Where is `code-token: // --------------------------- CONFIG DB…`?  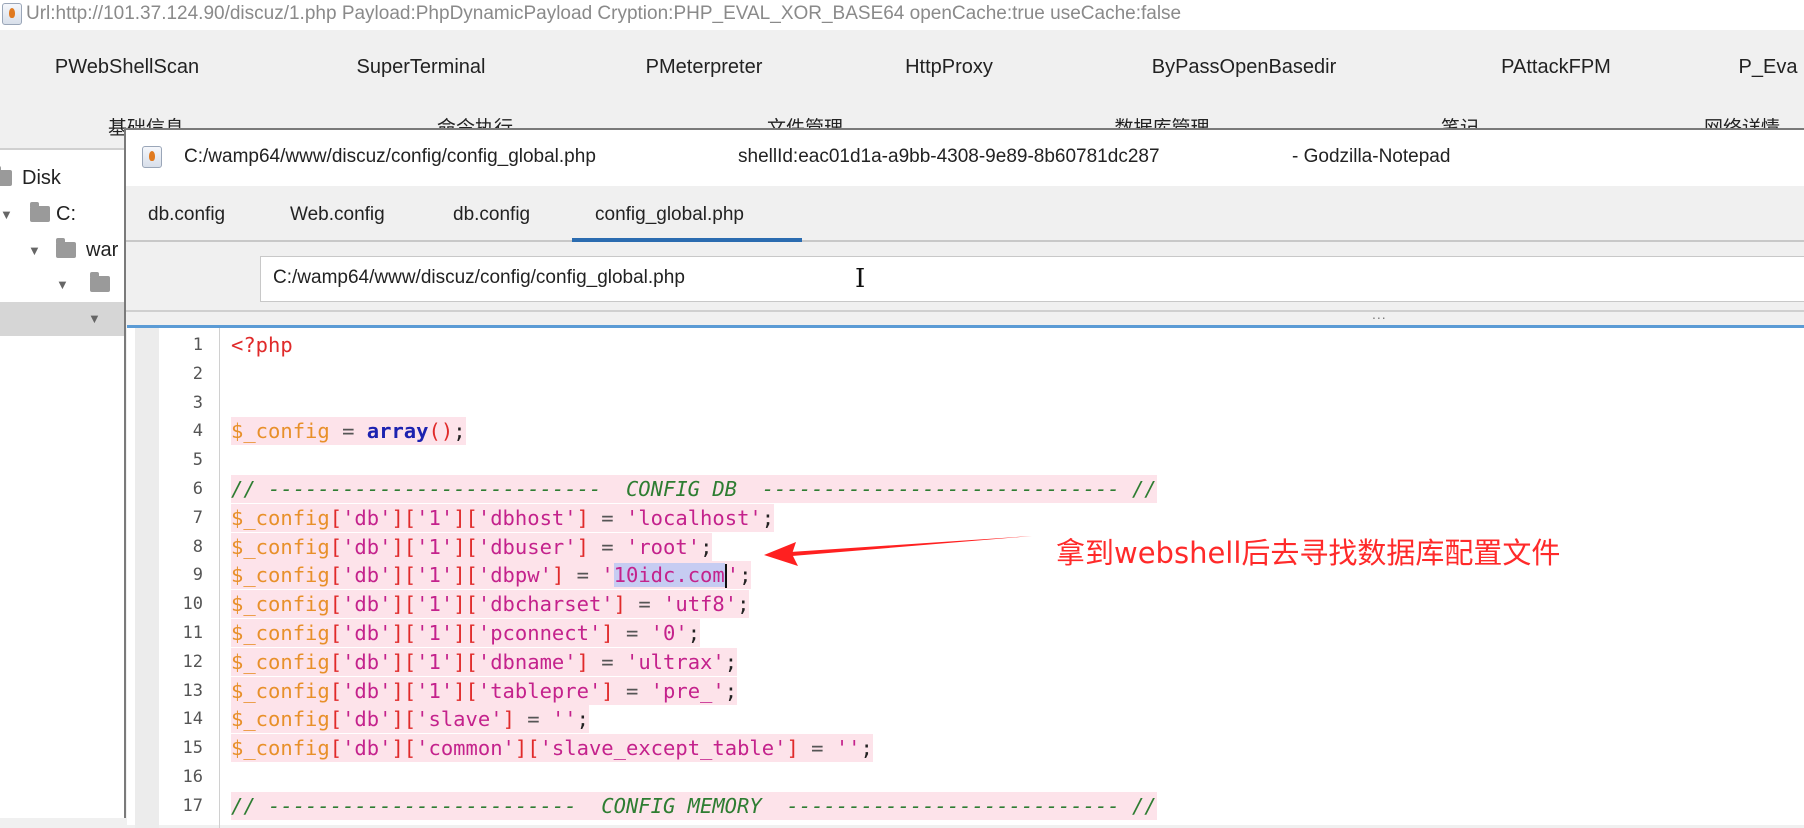 code-token: // --------------------------- CONFIG DB… is located at coordinates (694, 489).